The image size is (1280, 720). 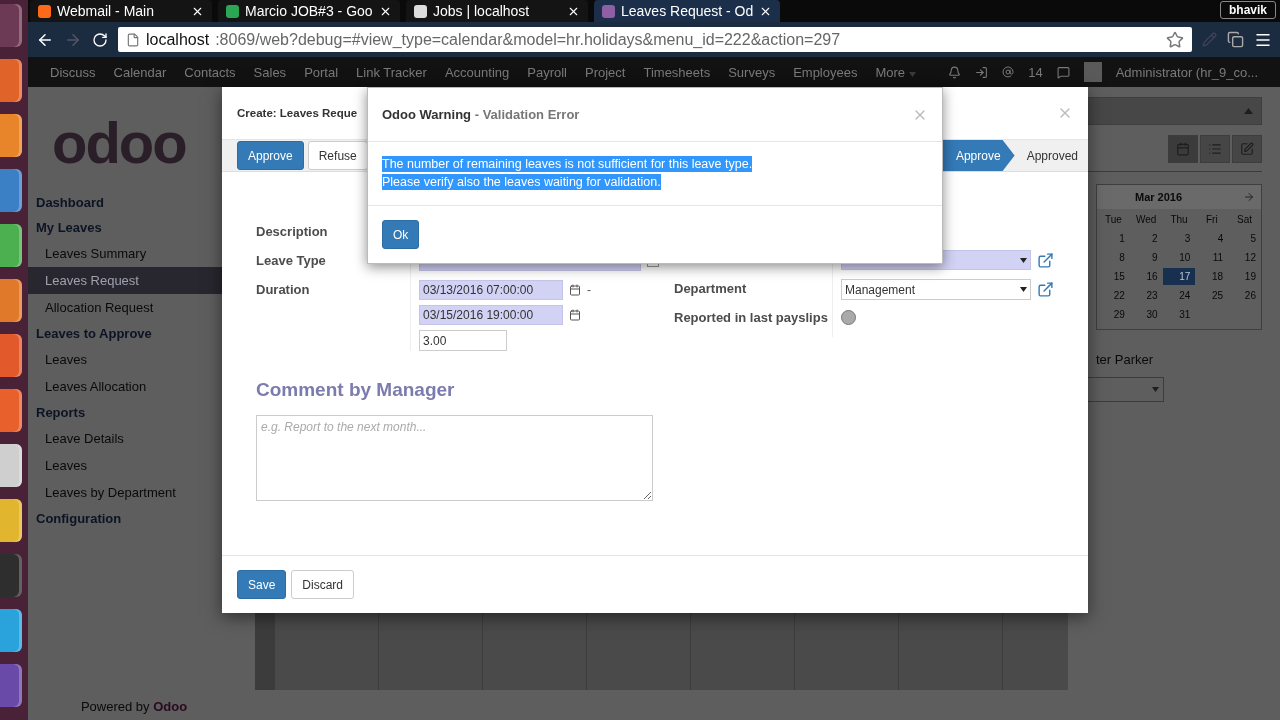 What do you see at coordinates (491, 290) in the screenshot?
I see `date-field: 03/13/2016 07:00:00` at bounding box center [491, 290].